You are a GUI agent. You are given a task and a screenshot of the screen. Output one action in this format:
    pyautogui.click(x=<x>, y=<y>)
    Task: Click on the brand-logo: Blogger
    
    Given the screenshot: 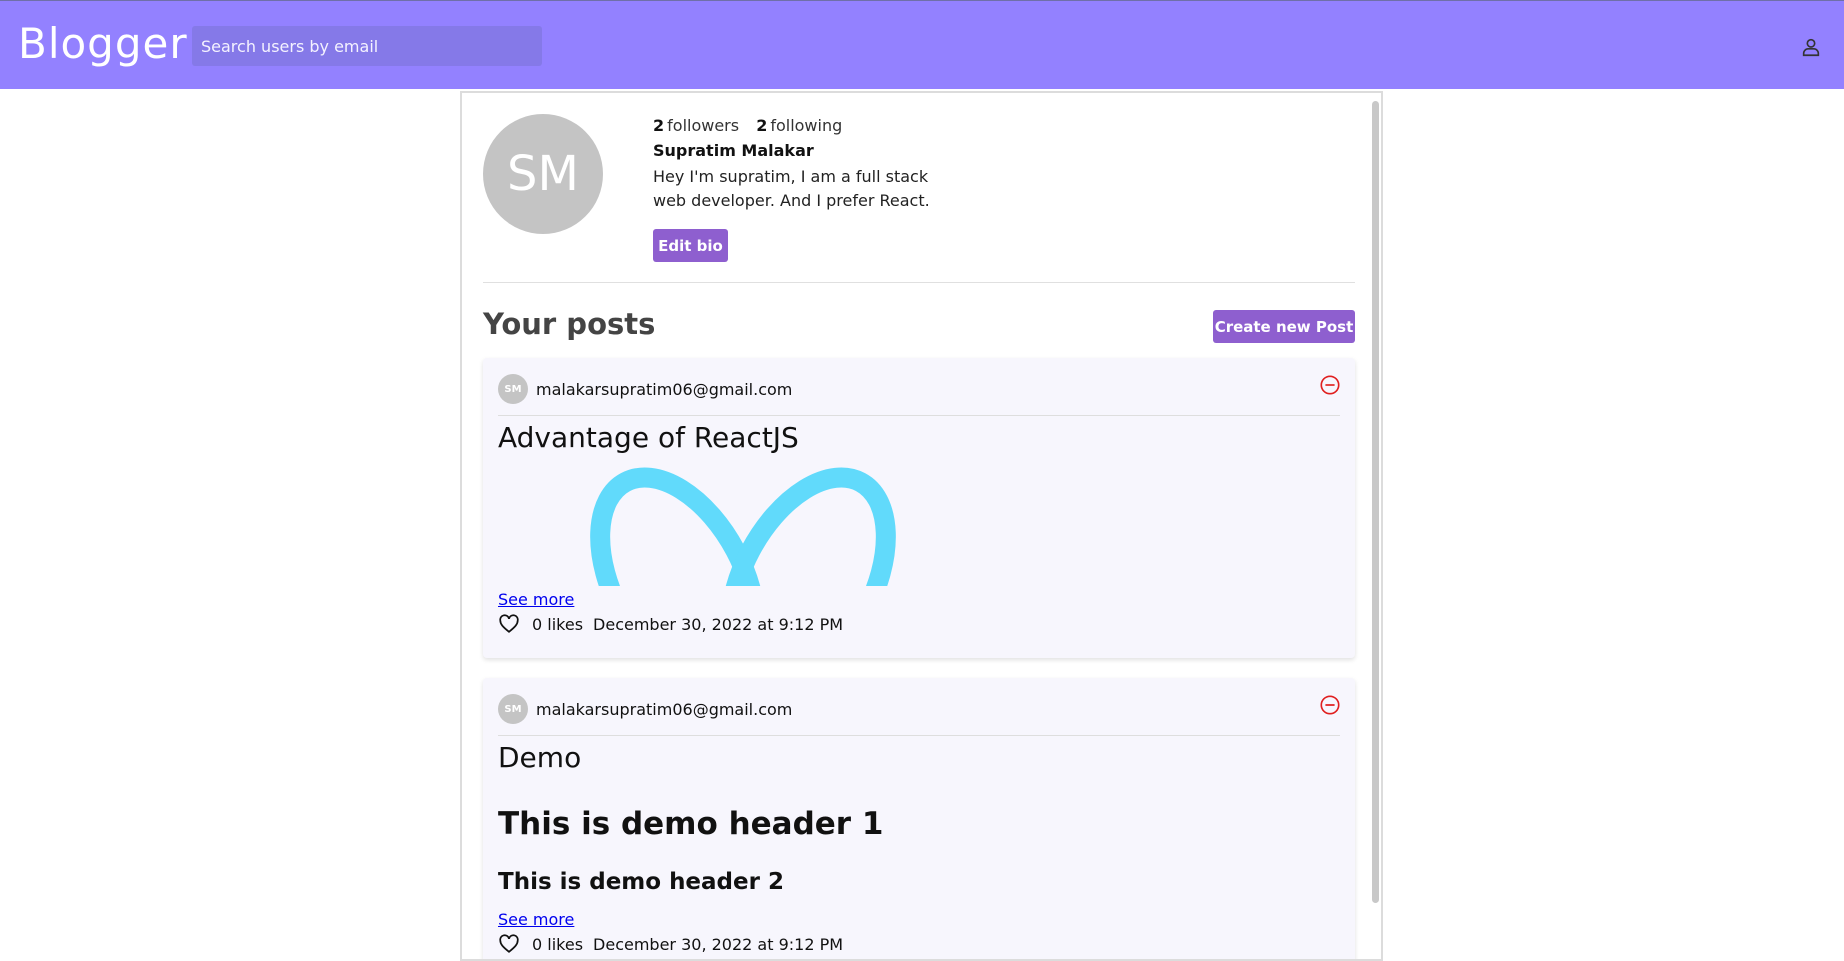 What is the action you would take?
    pyautogui.click(x=103, y=43)
    